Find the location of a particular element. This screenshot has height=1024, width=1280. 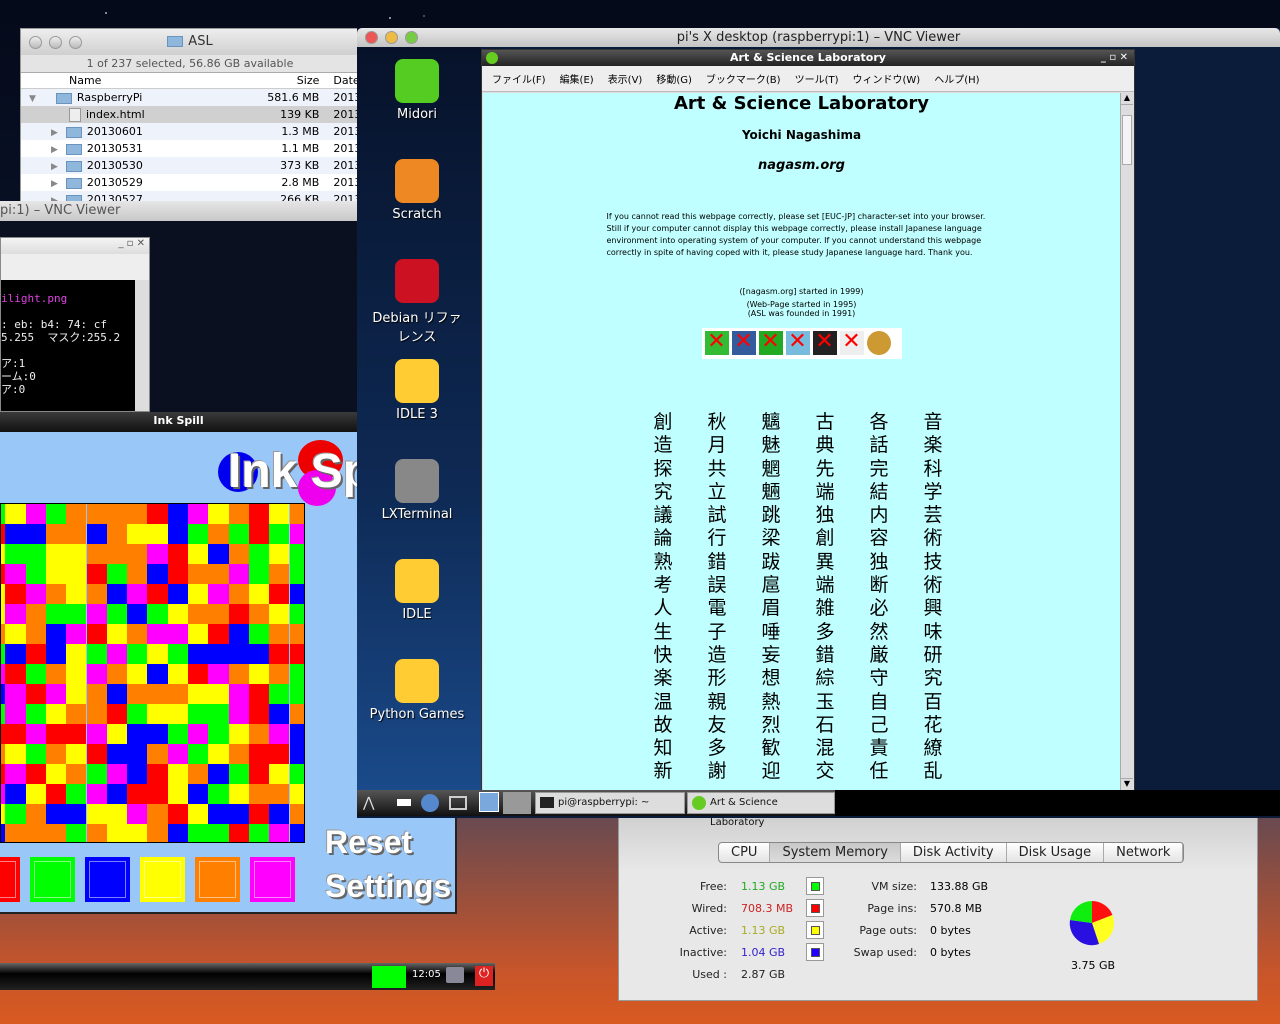

menu-item: ツール(T) is located at coordinates (817, 78).